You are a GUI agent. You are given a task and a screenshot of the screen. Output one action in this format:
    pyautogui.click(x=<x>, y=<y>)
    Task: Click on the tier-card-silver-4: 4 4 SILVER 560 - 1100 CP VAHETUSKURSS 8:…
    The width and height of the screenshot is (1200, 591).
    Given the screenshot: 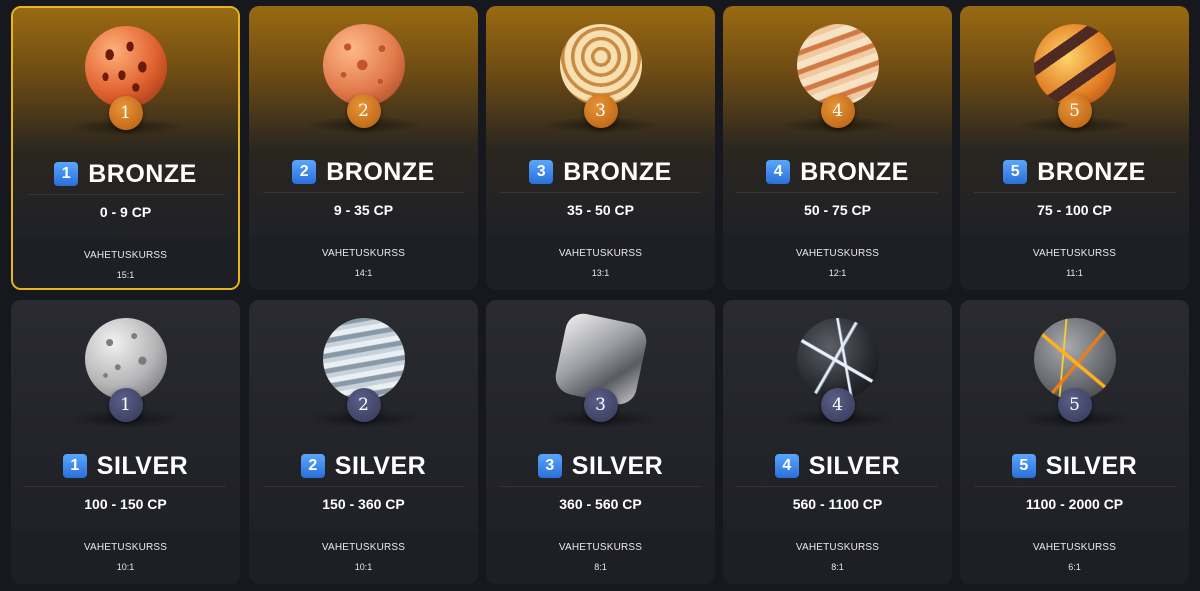 What is the action you would take?
    pyautogui.click(x=837, y=442)
    